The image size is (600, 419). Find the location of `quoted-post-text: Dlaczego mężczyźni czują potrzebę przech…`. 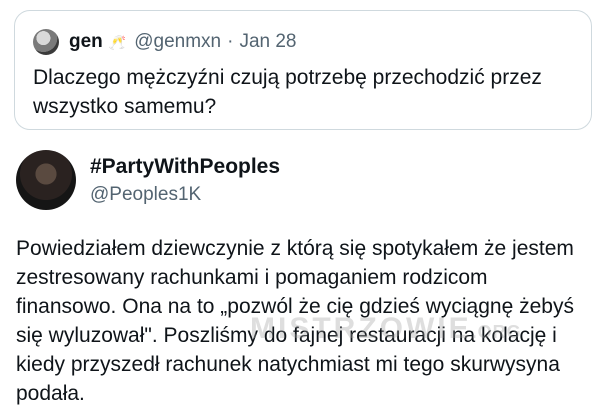

quoted-post-text: Dlaczego mężczyźni czują potrzebę przech… is located at coordinates (287, 92).